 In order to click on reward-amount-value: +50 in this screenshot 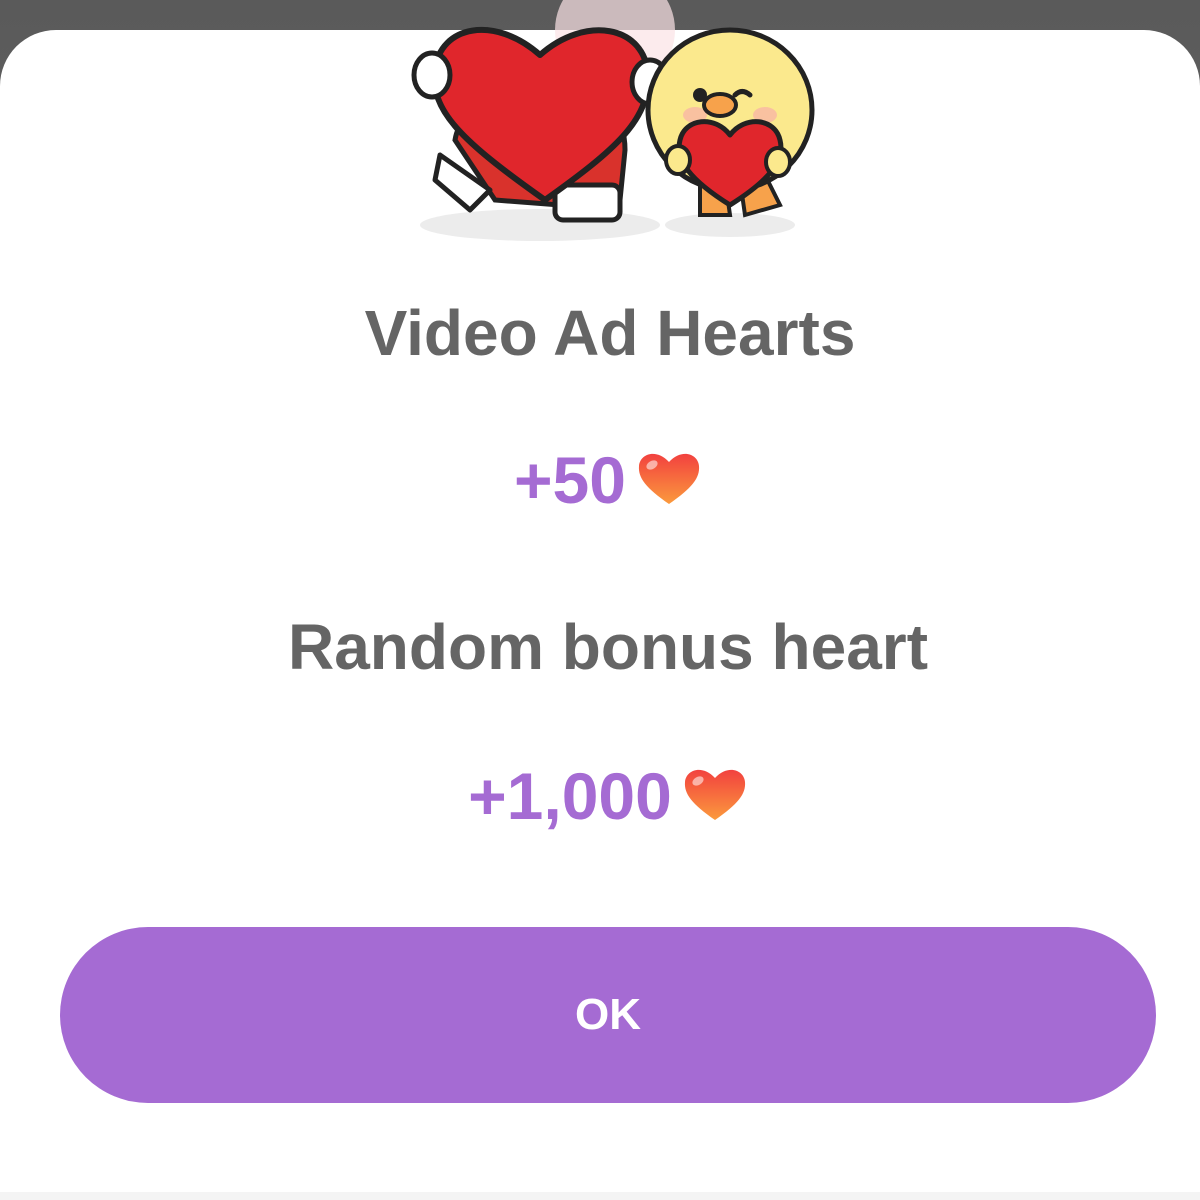, I will do `click(570, 480)`.